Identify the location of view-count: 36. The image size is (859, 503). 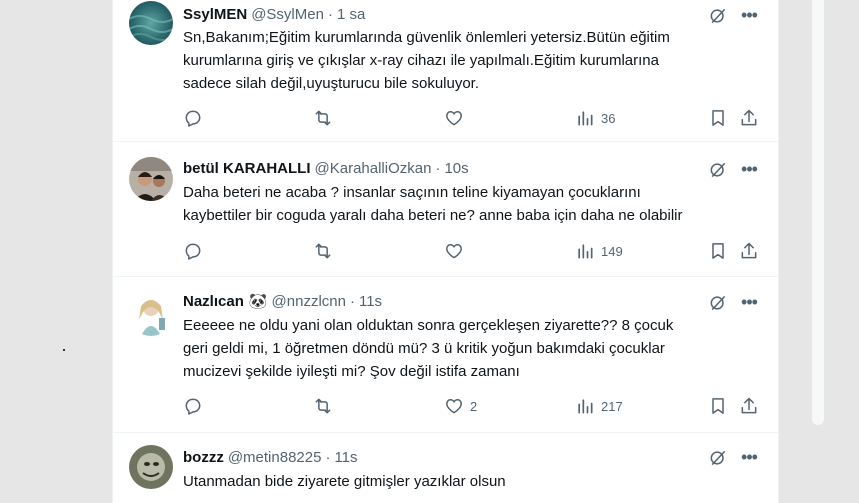
(608, 118).